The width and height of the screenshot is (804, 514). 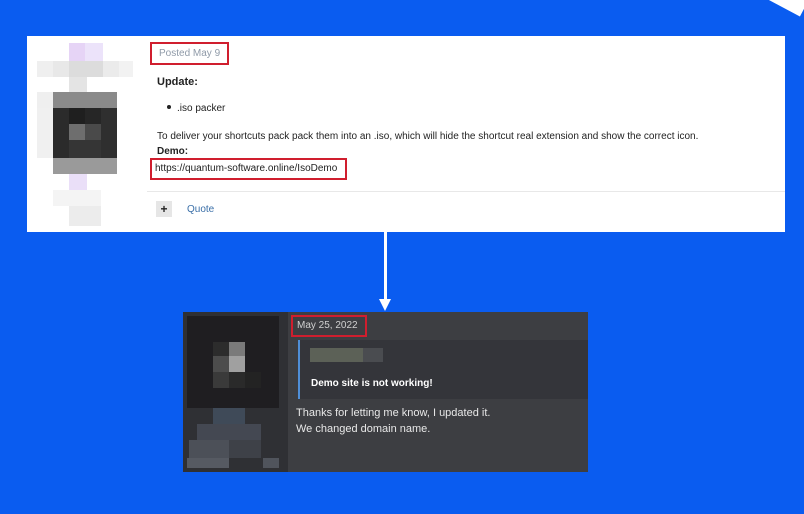 I want to click on arrow-down-icon, so click(x=385, y=267).